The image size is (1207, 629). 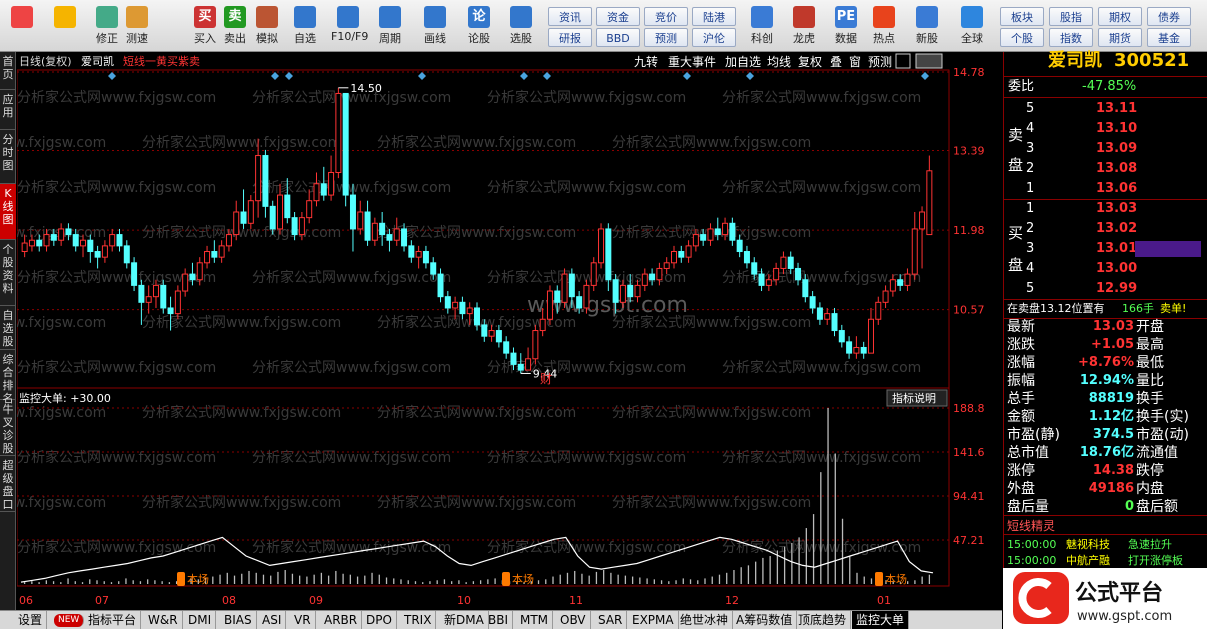 What do you see at coordinates (8, 377) in the screenshot?
I see `side-tab-6: 综合排名` at bounding box center [8, 377].